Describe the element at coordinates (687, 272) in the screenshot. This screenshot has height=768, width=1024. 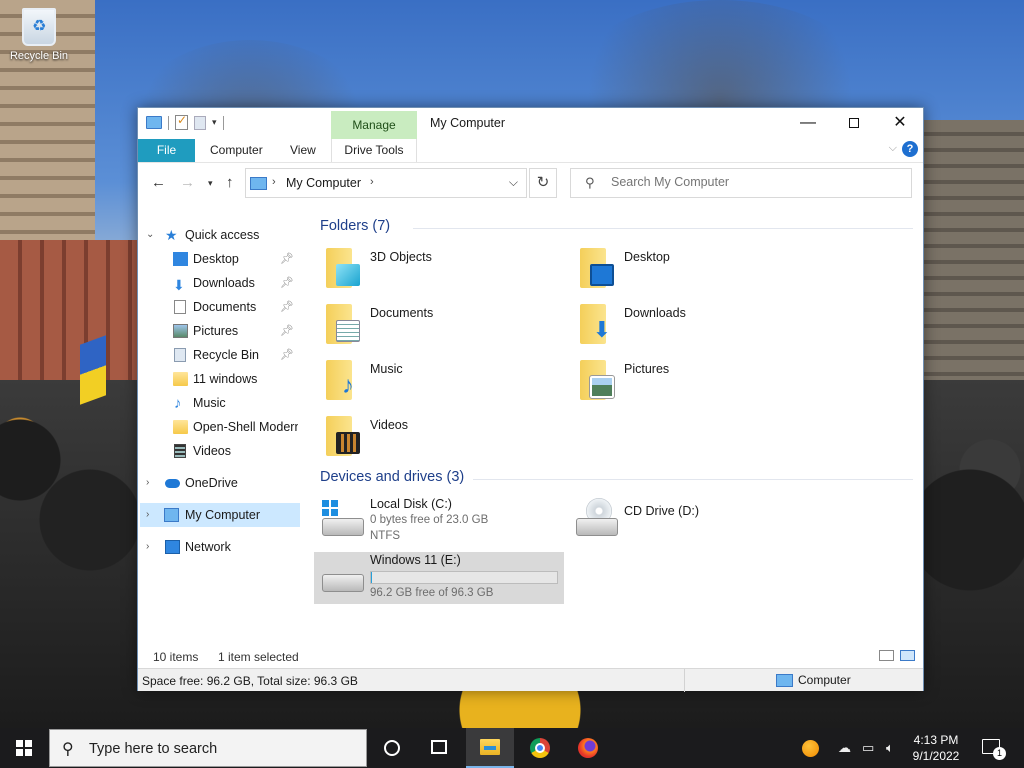
I see `folder-tile-desktop: Desktop` at that location.